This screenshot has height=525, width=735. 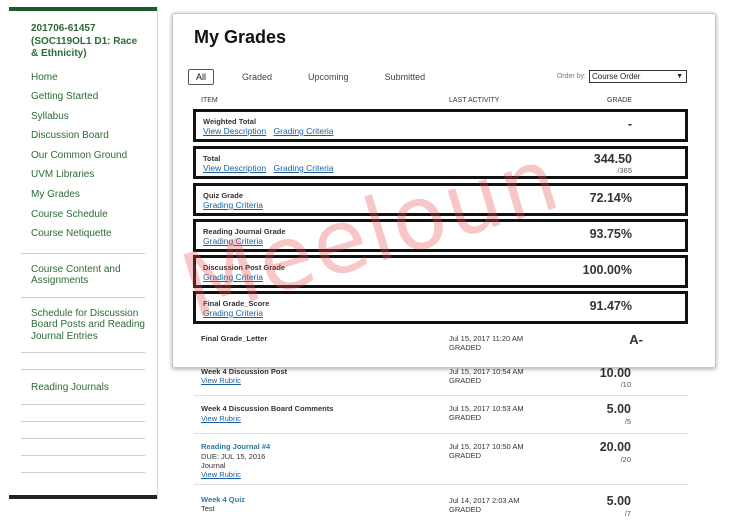 I want to click on filter-tabs: All Graded Upcoming Submitted, so click(x=324, y=77).